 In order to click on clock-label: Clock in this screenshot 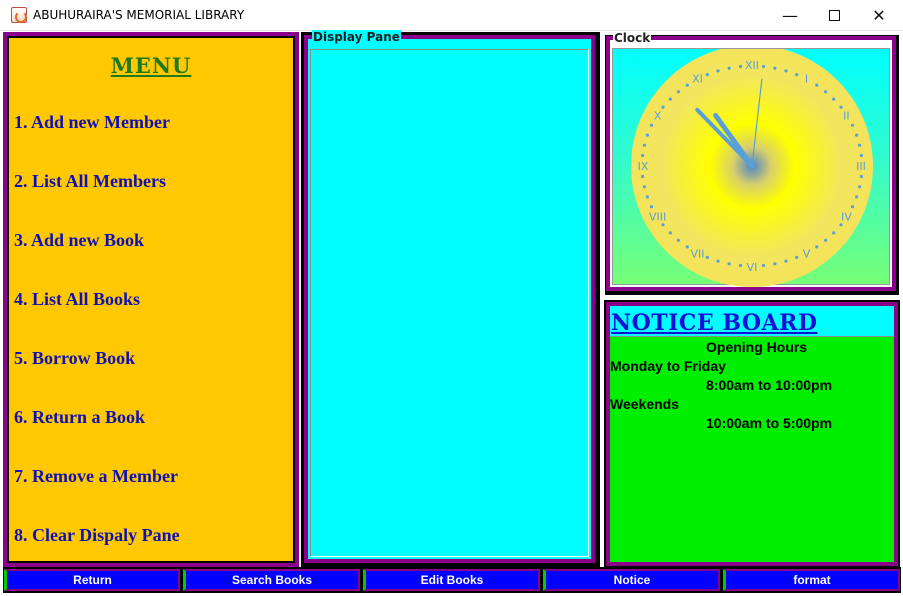, I will do `click(632, 38)`.